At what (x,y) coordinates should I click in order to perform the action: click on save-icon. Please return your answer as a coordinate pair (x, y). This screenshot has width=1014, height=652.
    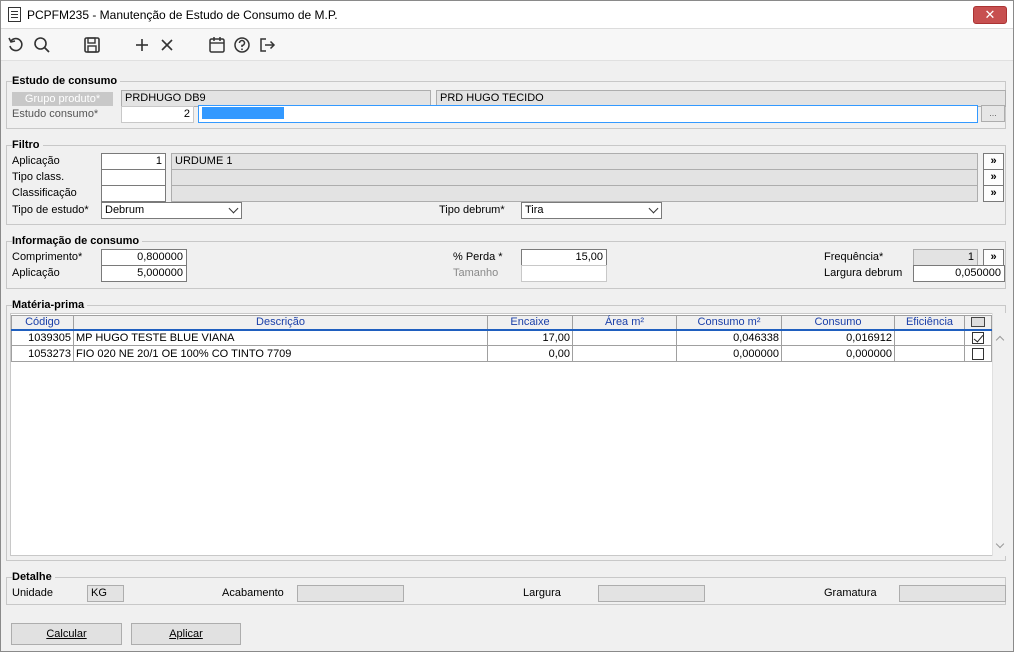
    Looking at the image, I should click on (92, 45).